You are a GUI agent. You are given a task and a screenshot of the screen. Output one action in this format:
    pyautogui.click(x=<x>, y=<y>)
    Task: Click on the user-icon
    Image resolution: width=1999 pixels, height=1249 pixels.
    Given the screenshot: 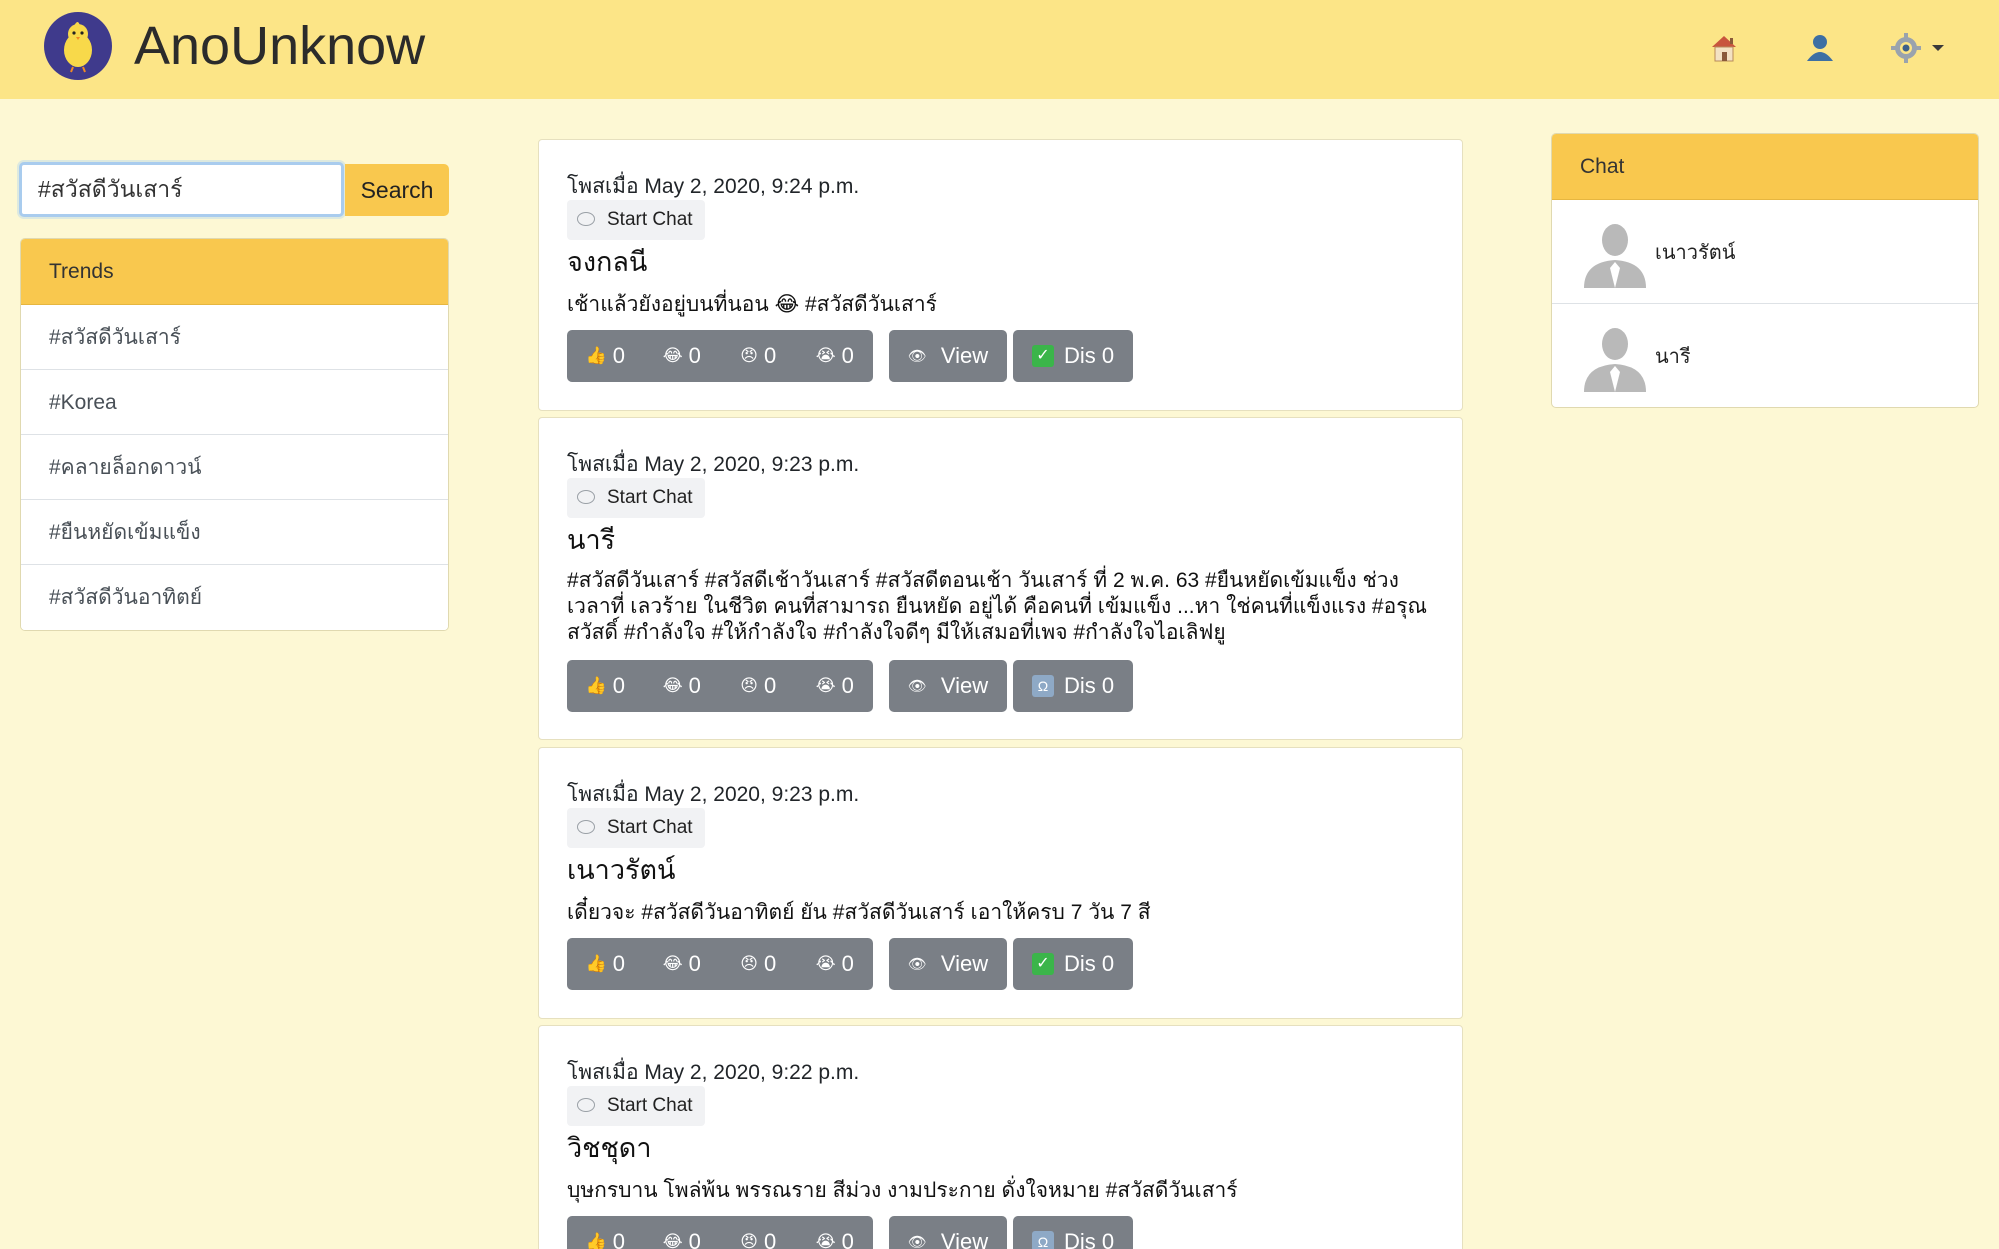 What is the action you would take?
    pyautogui.click(x=1820, y=48)
    